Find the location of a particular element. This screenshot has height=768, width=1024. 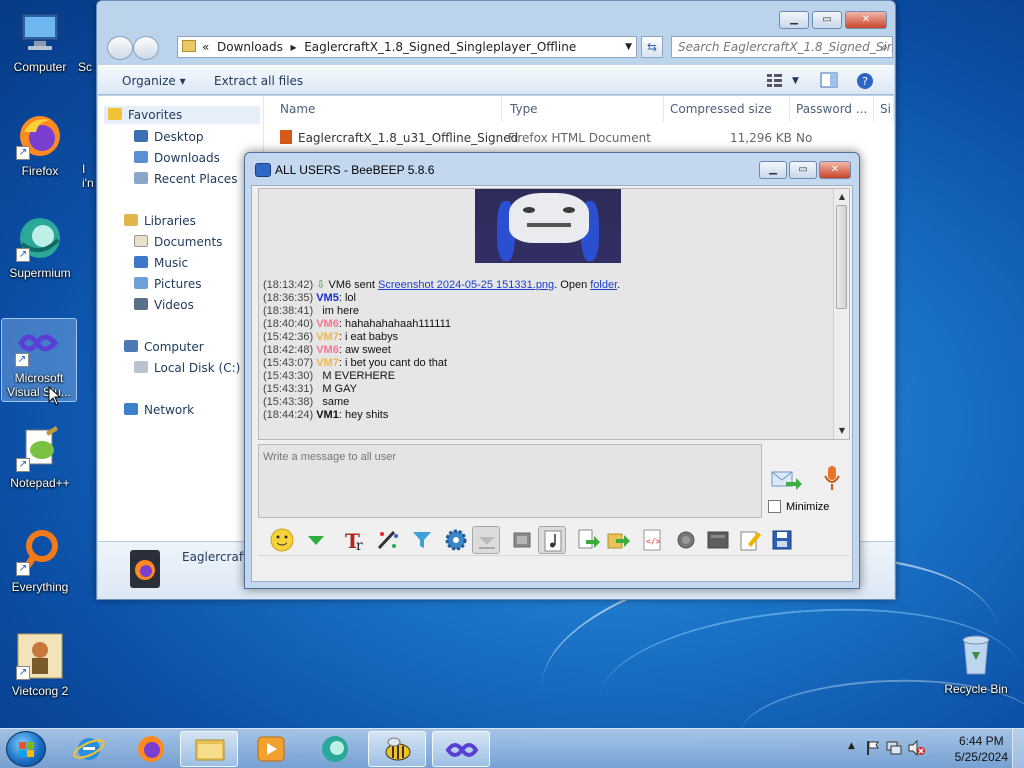

column-header-type: Type is located at coordinates (584, 109).